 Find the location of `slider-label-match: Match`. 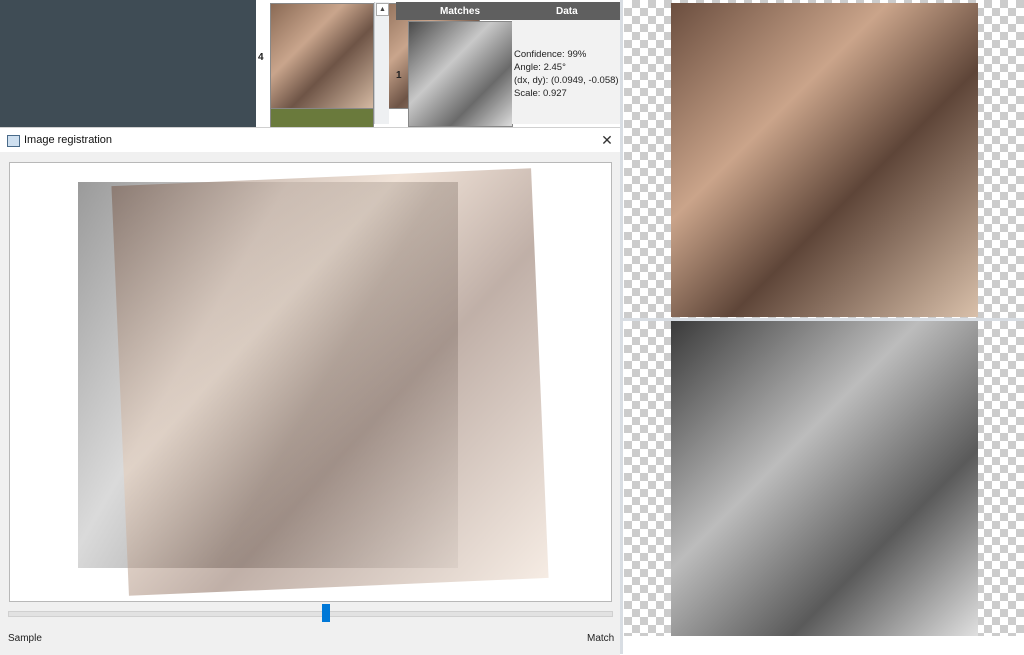

slider-label-match: Match is located at coordinates (601, 638).